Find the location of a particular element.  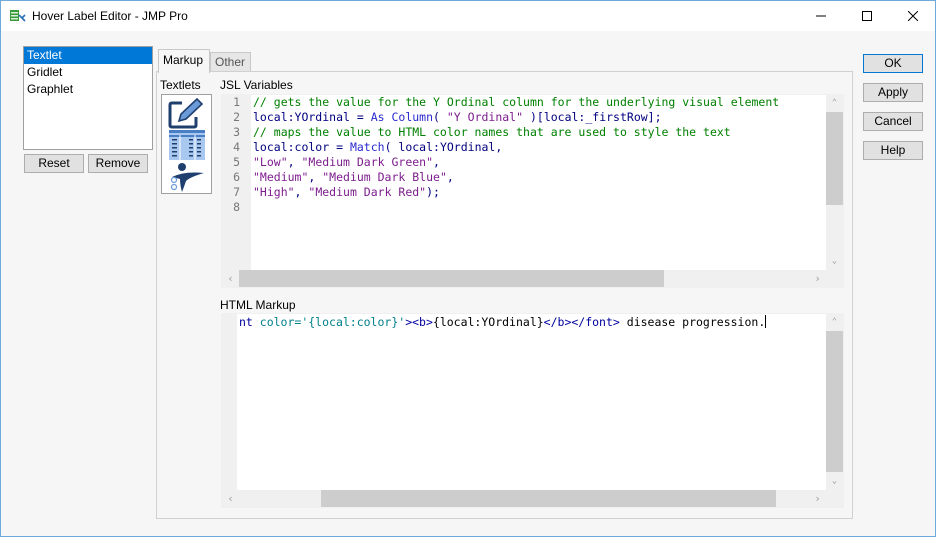

list-item-graphlet: Graphlet is located at coordinates (88, 89).